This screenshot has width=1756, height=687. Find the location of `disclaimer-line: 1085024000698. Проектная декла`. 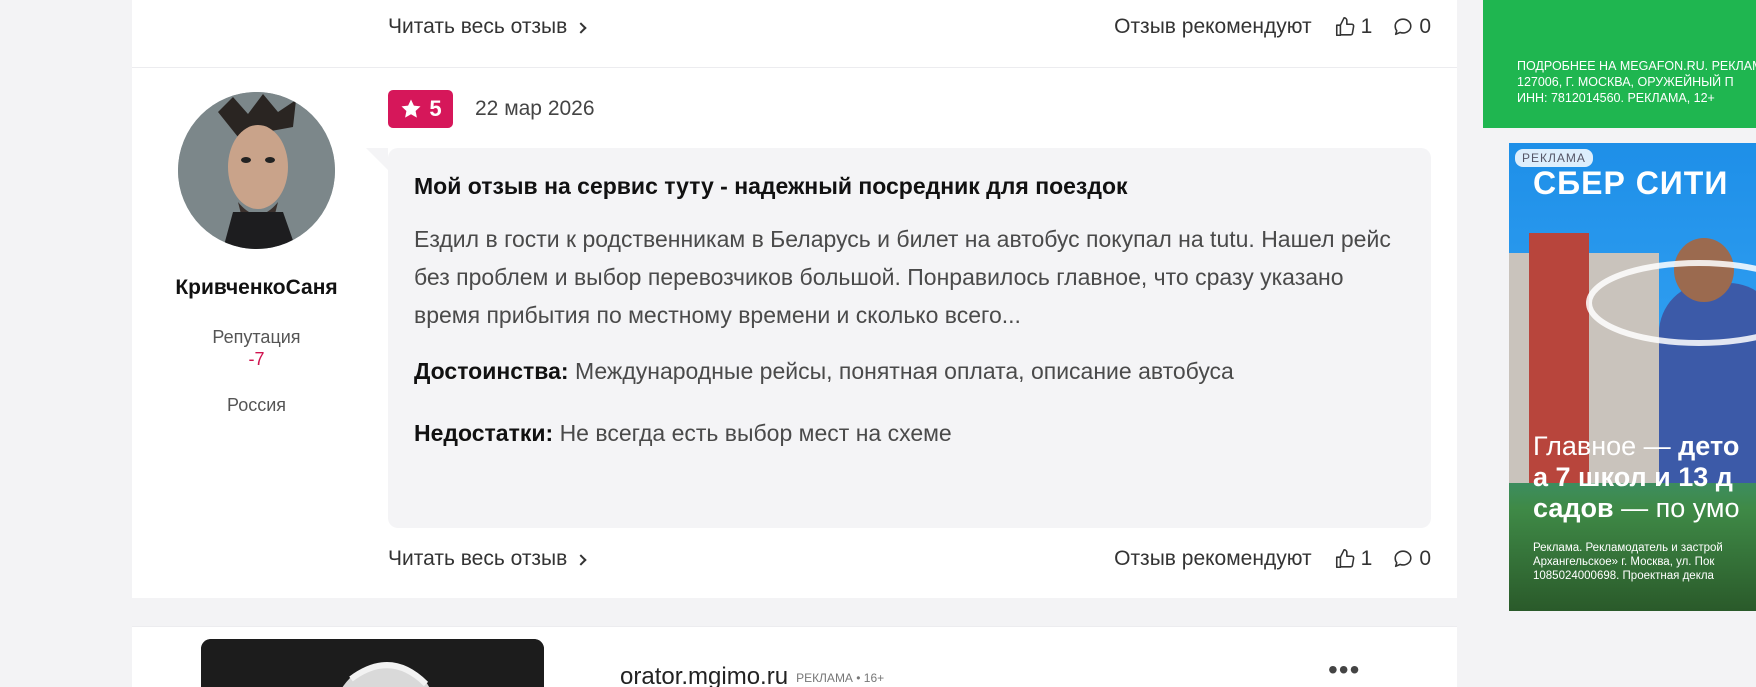

disclaimer-line: 1085024000698. Проектная декла is located at coordinates (1623, 576).